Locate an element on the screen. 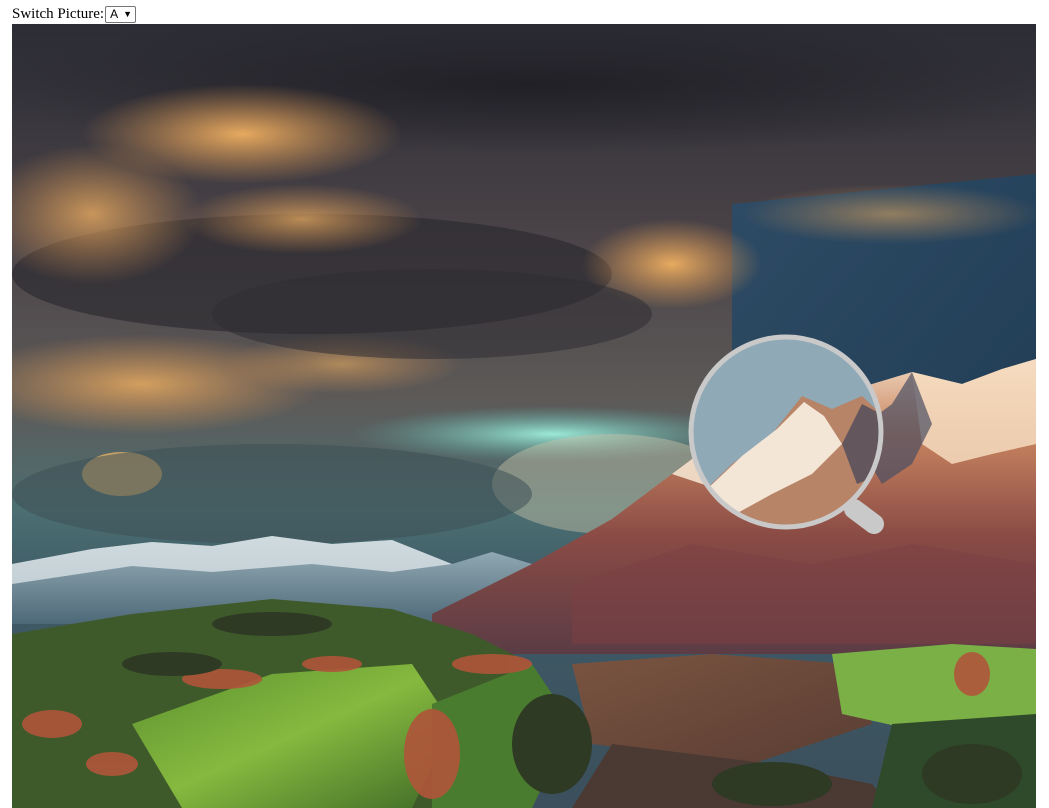 Image resolution: width=1049 pixels, height=808 pixels. picture-select: A ▼ is located at coordinates (121, 14).